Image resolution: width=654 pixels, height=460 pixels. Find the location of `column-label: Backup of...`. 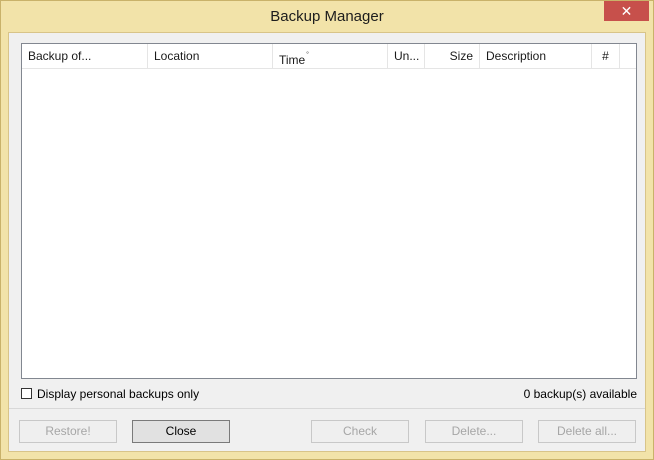

column-label: Backup of... is located at coordinates (60, 56).